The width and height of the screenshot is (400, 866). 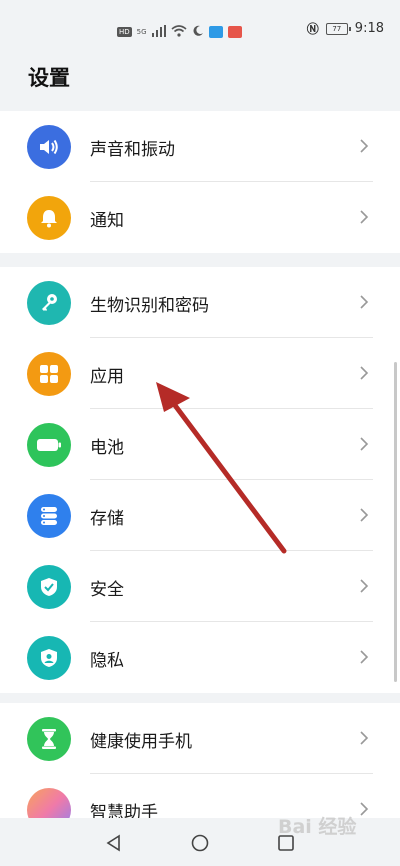 What do you see at coordinates (141, 742) in the screenshot?
I see `settings-item-label: 健康使用手机` at bounding box center [141, 742].